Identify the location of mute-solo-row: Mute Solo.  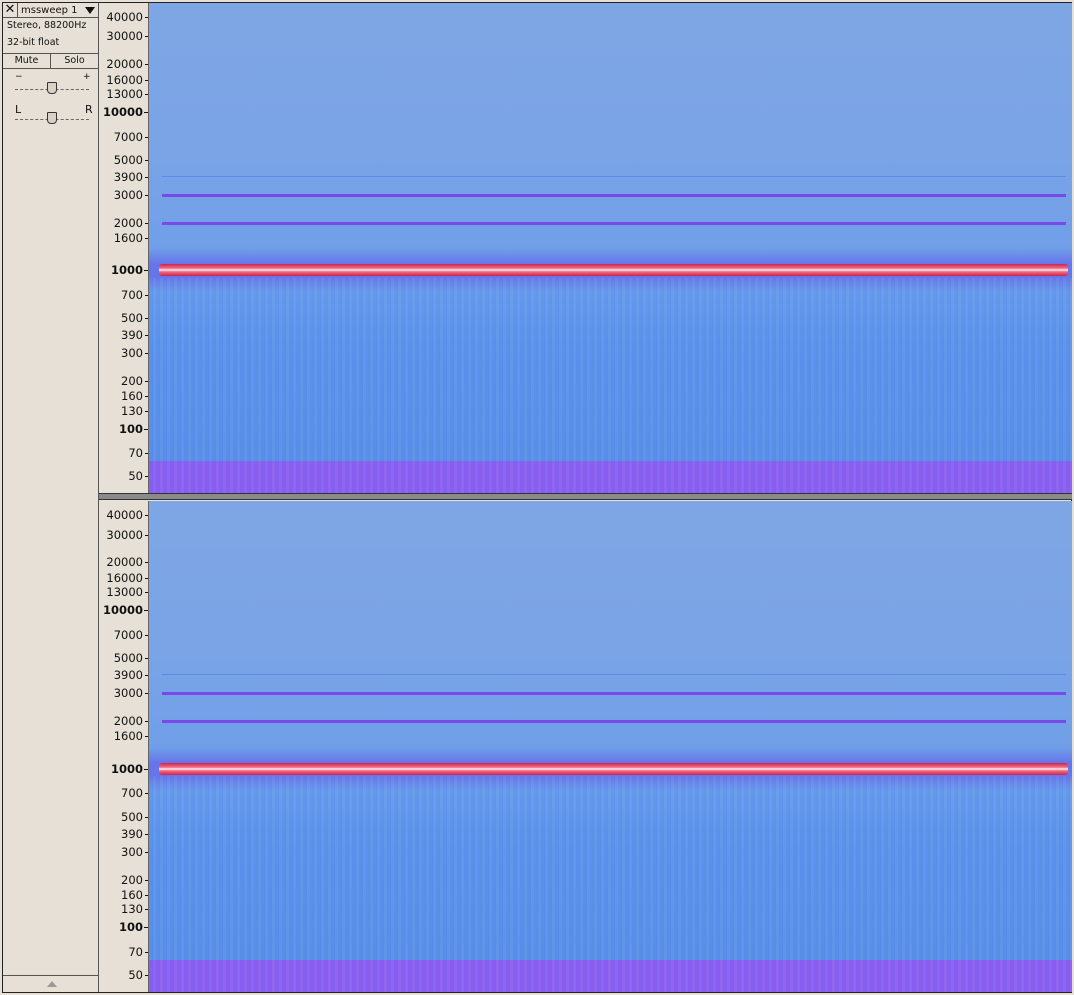
(50, 61).